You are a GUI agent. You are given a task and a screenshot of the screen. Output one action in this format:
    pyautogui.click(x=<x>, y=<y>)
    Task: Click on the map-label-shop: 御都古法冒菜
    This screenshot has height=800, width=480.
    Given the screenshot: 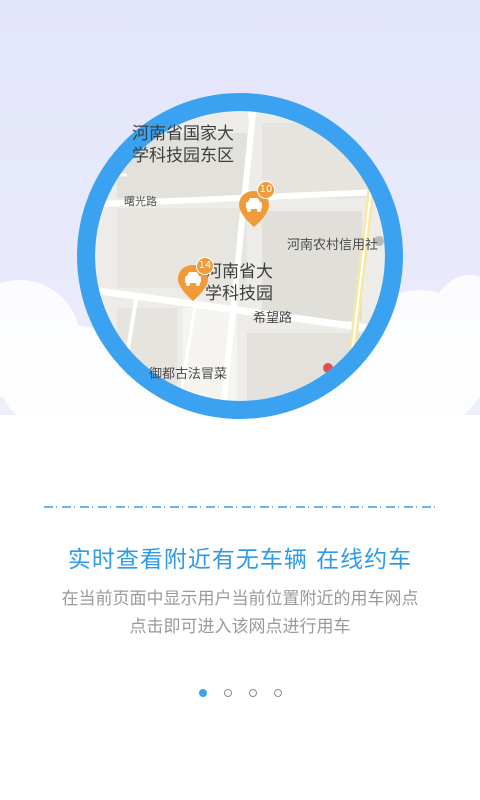 What is the action you would take?
    pyautogui.click(x=188, y=372)
    